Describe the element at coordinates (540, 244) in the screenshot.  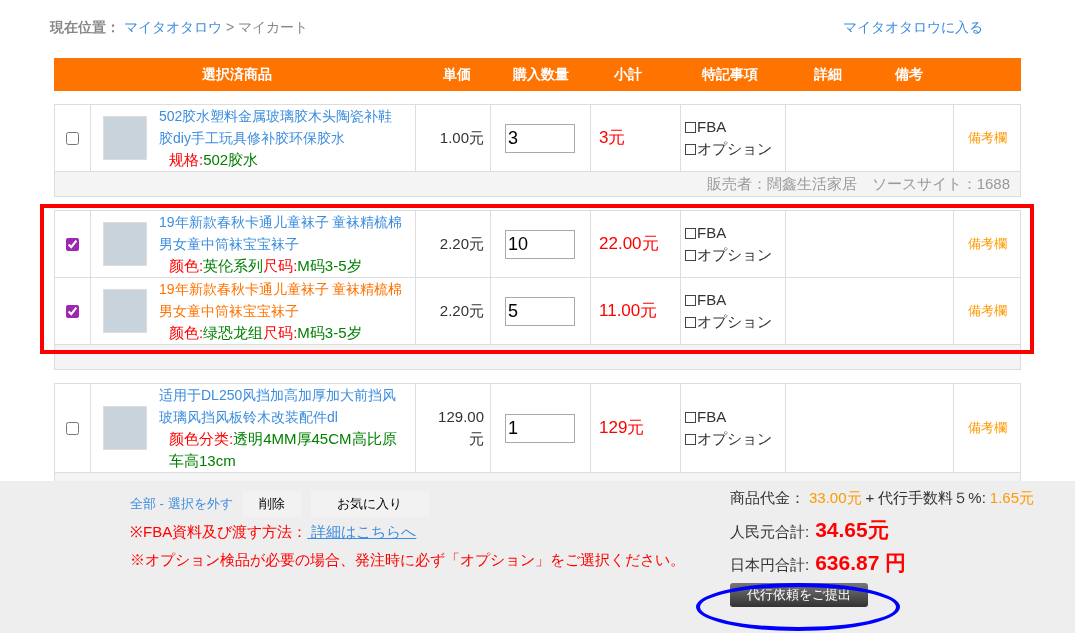
I see `quantity-field: 10` at that location.